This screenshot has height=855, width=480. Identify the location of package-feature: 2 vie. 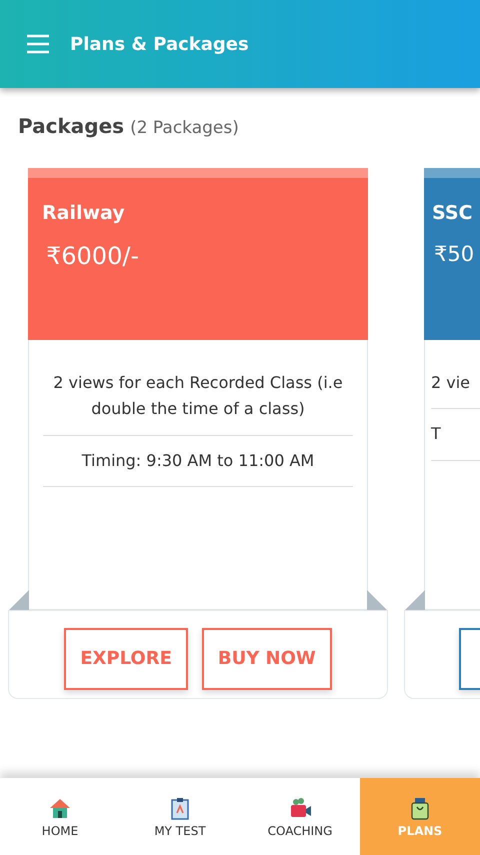
(455, 384).